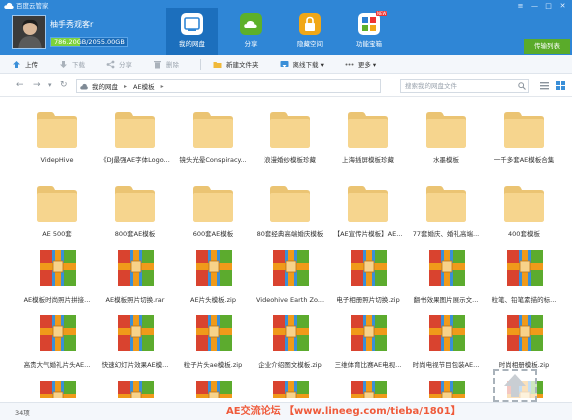  I want to click on nav-tab-3: 隐藏空间, so click(310, 31).